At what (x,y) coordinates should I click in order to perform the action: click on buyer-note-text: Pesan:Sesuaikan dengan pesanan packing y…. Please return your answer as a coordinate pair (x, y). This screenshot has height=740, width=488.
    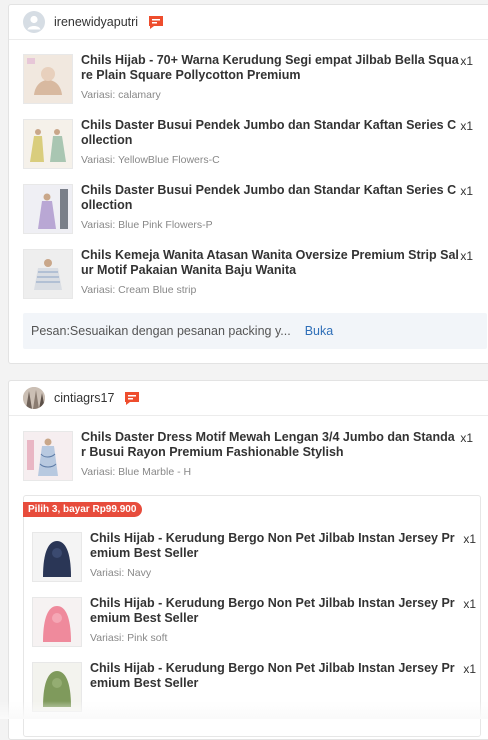
    Looking at the image, I should click on (161, 331).